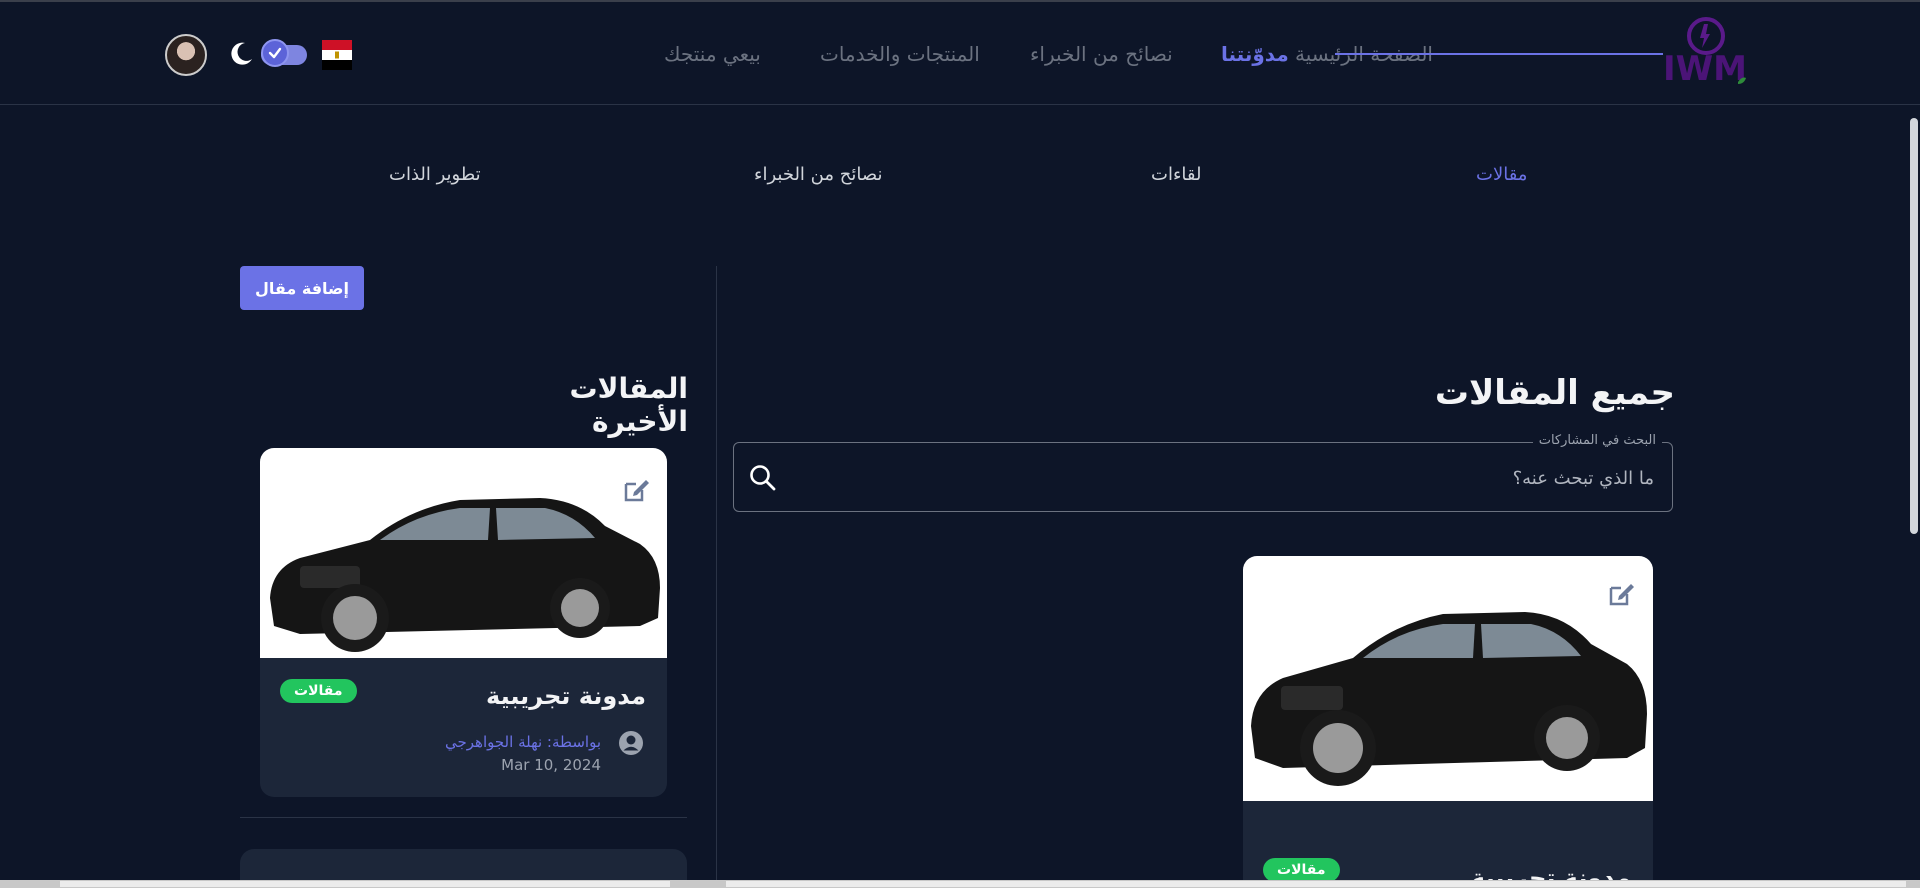 Image resolution: width=1920 pixels, height=888 pixels. I want to click on check-icon, so click(275, 53).